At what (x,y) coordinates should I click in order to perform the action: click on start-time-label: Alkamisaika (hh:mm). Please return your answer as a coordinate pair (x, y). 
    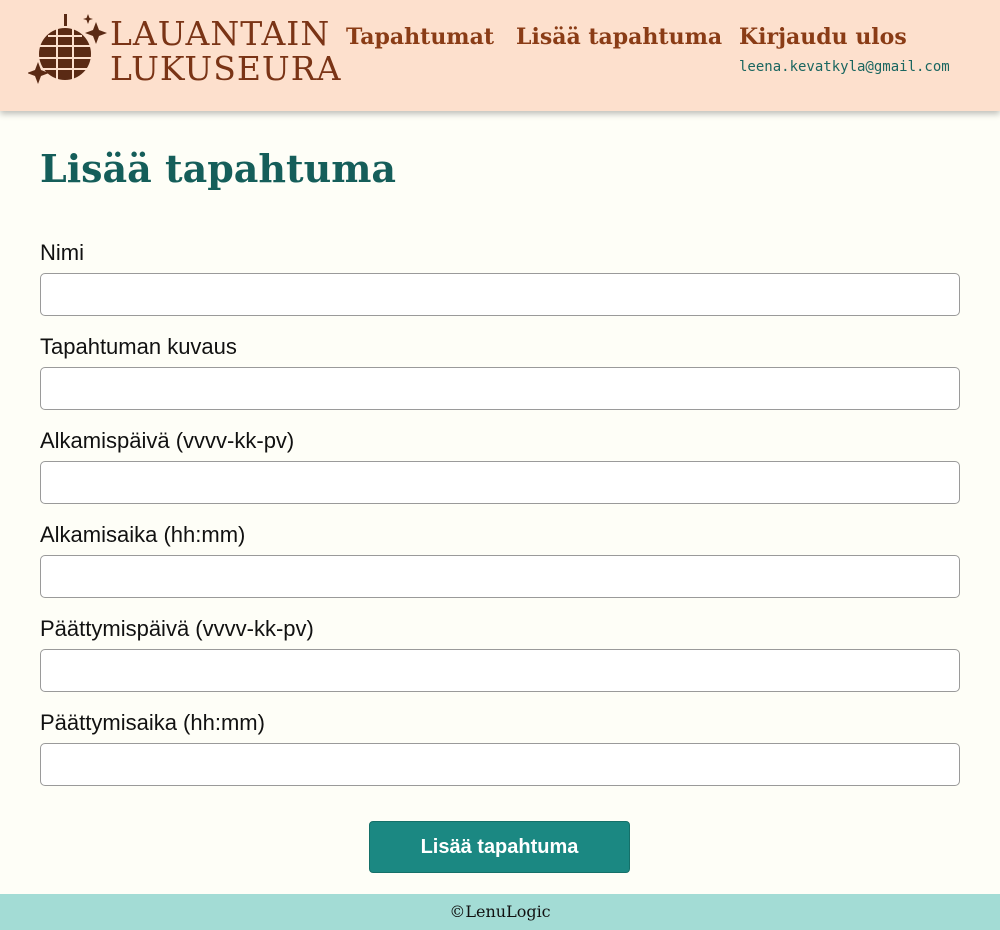
    Looking at the image, I should click on (143, 534).